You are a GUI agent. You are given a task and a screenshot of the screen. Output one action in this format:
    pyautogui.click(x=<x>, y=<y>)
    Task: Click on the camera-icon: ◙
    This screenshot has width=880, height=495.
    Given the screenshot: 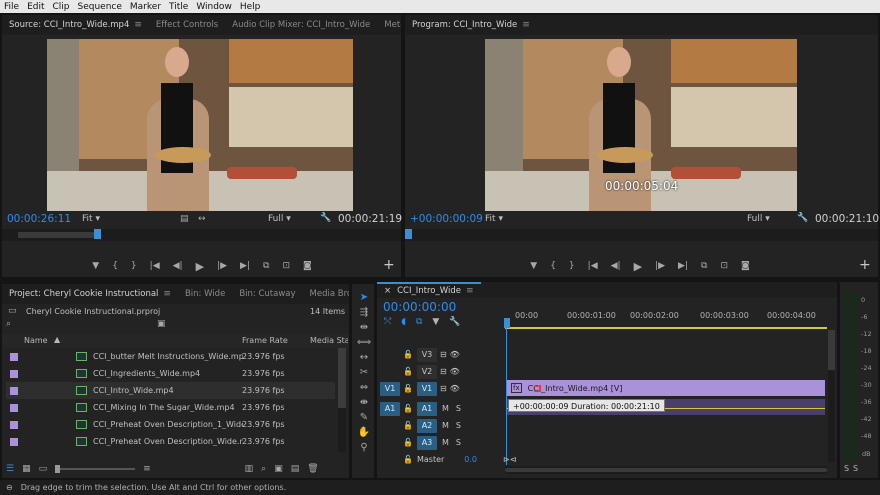 What is the action you would take?
    pyautogui.click(x=745, y=266)
    